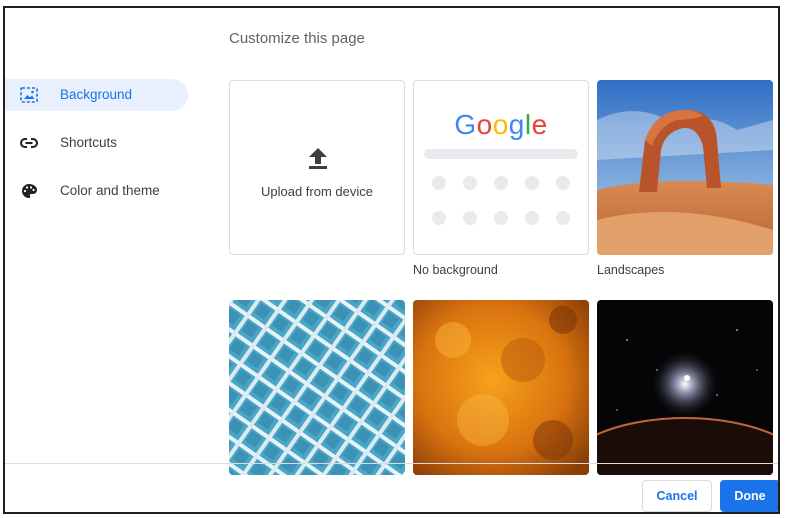  I want to click on sidebar-item-label: Color and theme, so click(110, 190).